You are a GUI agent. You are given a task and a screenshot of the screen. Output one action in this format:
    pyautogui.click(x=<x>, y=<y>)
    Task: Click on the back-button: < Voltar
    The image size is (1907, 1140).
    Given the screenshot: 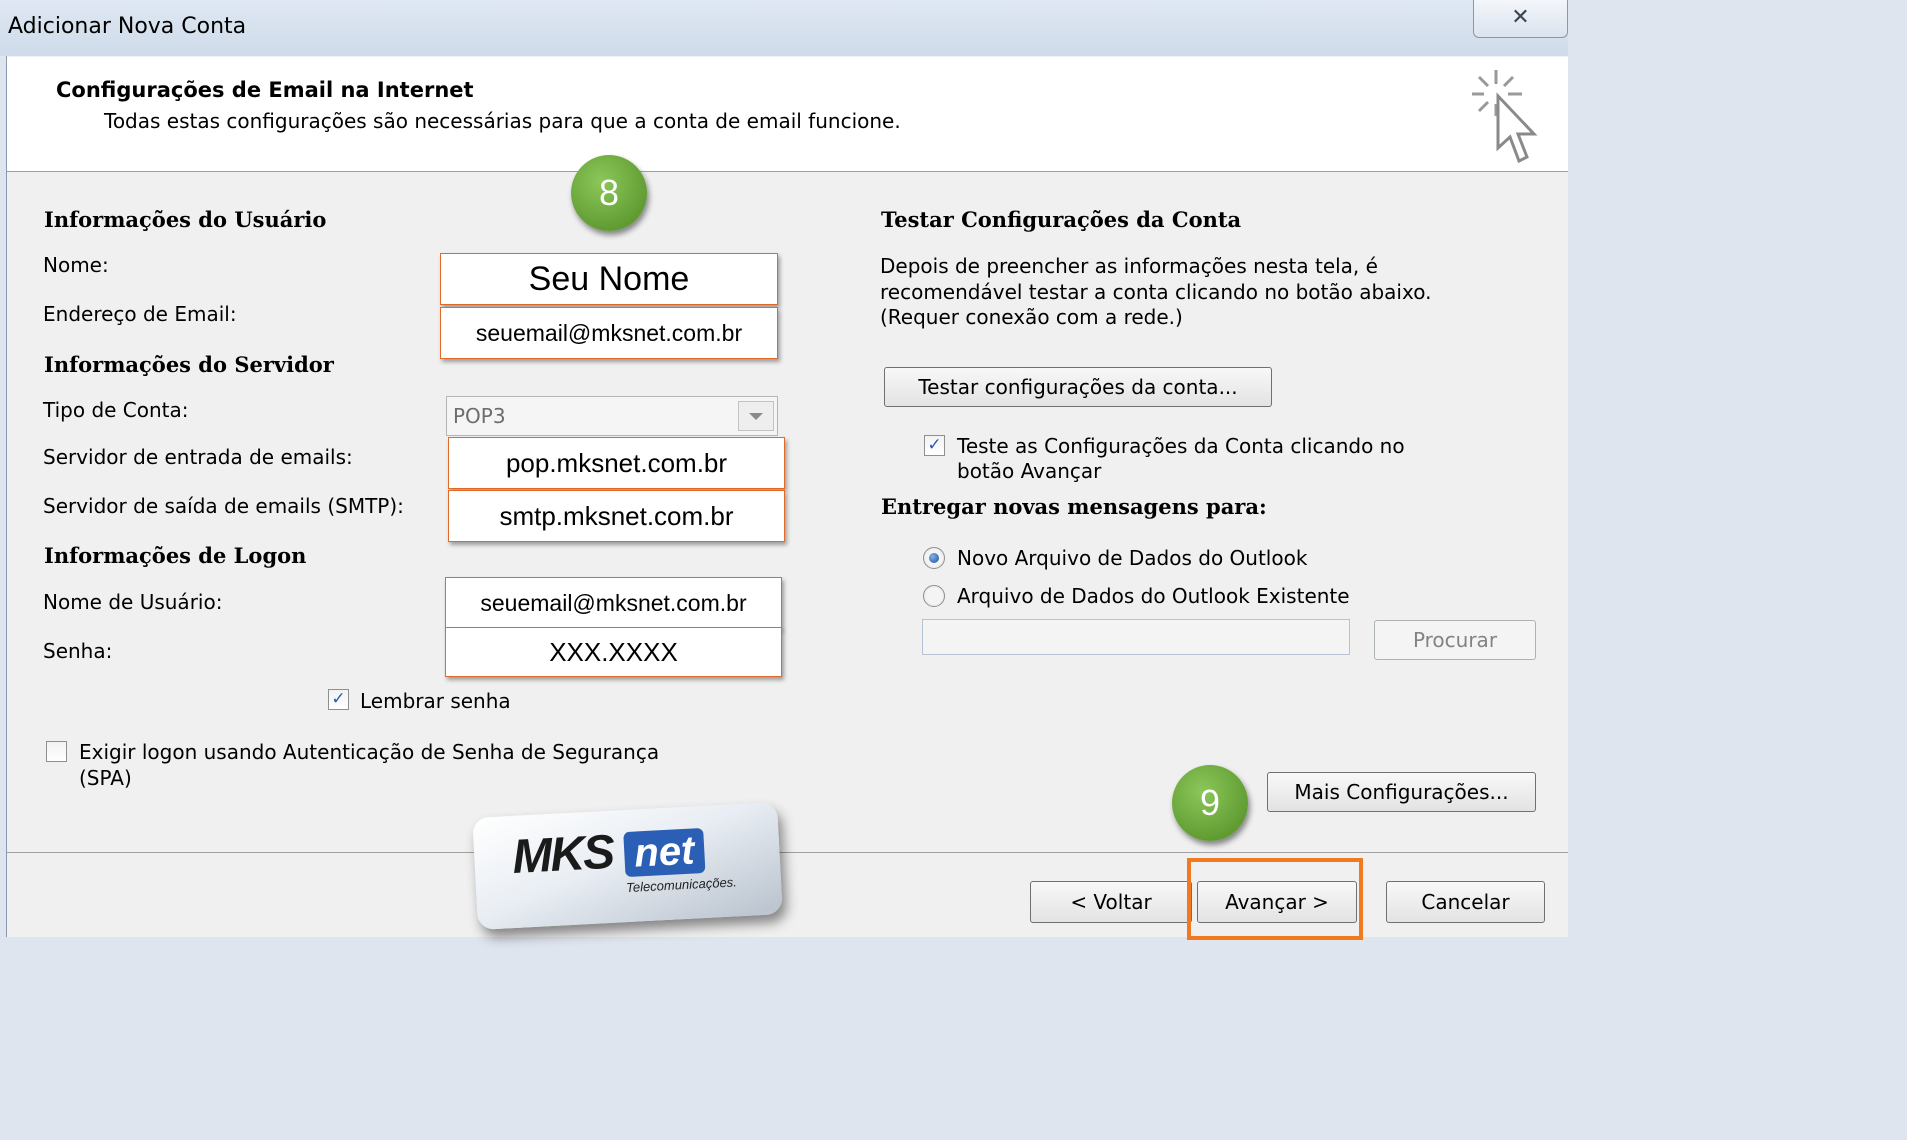 What is the action you would take?
    pyautogui.click(x=1111, y=902)
    